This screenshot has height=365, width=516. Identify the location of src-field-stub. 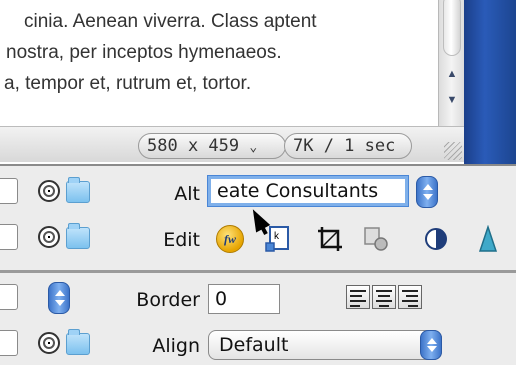
(9, 191).